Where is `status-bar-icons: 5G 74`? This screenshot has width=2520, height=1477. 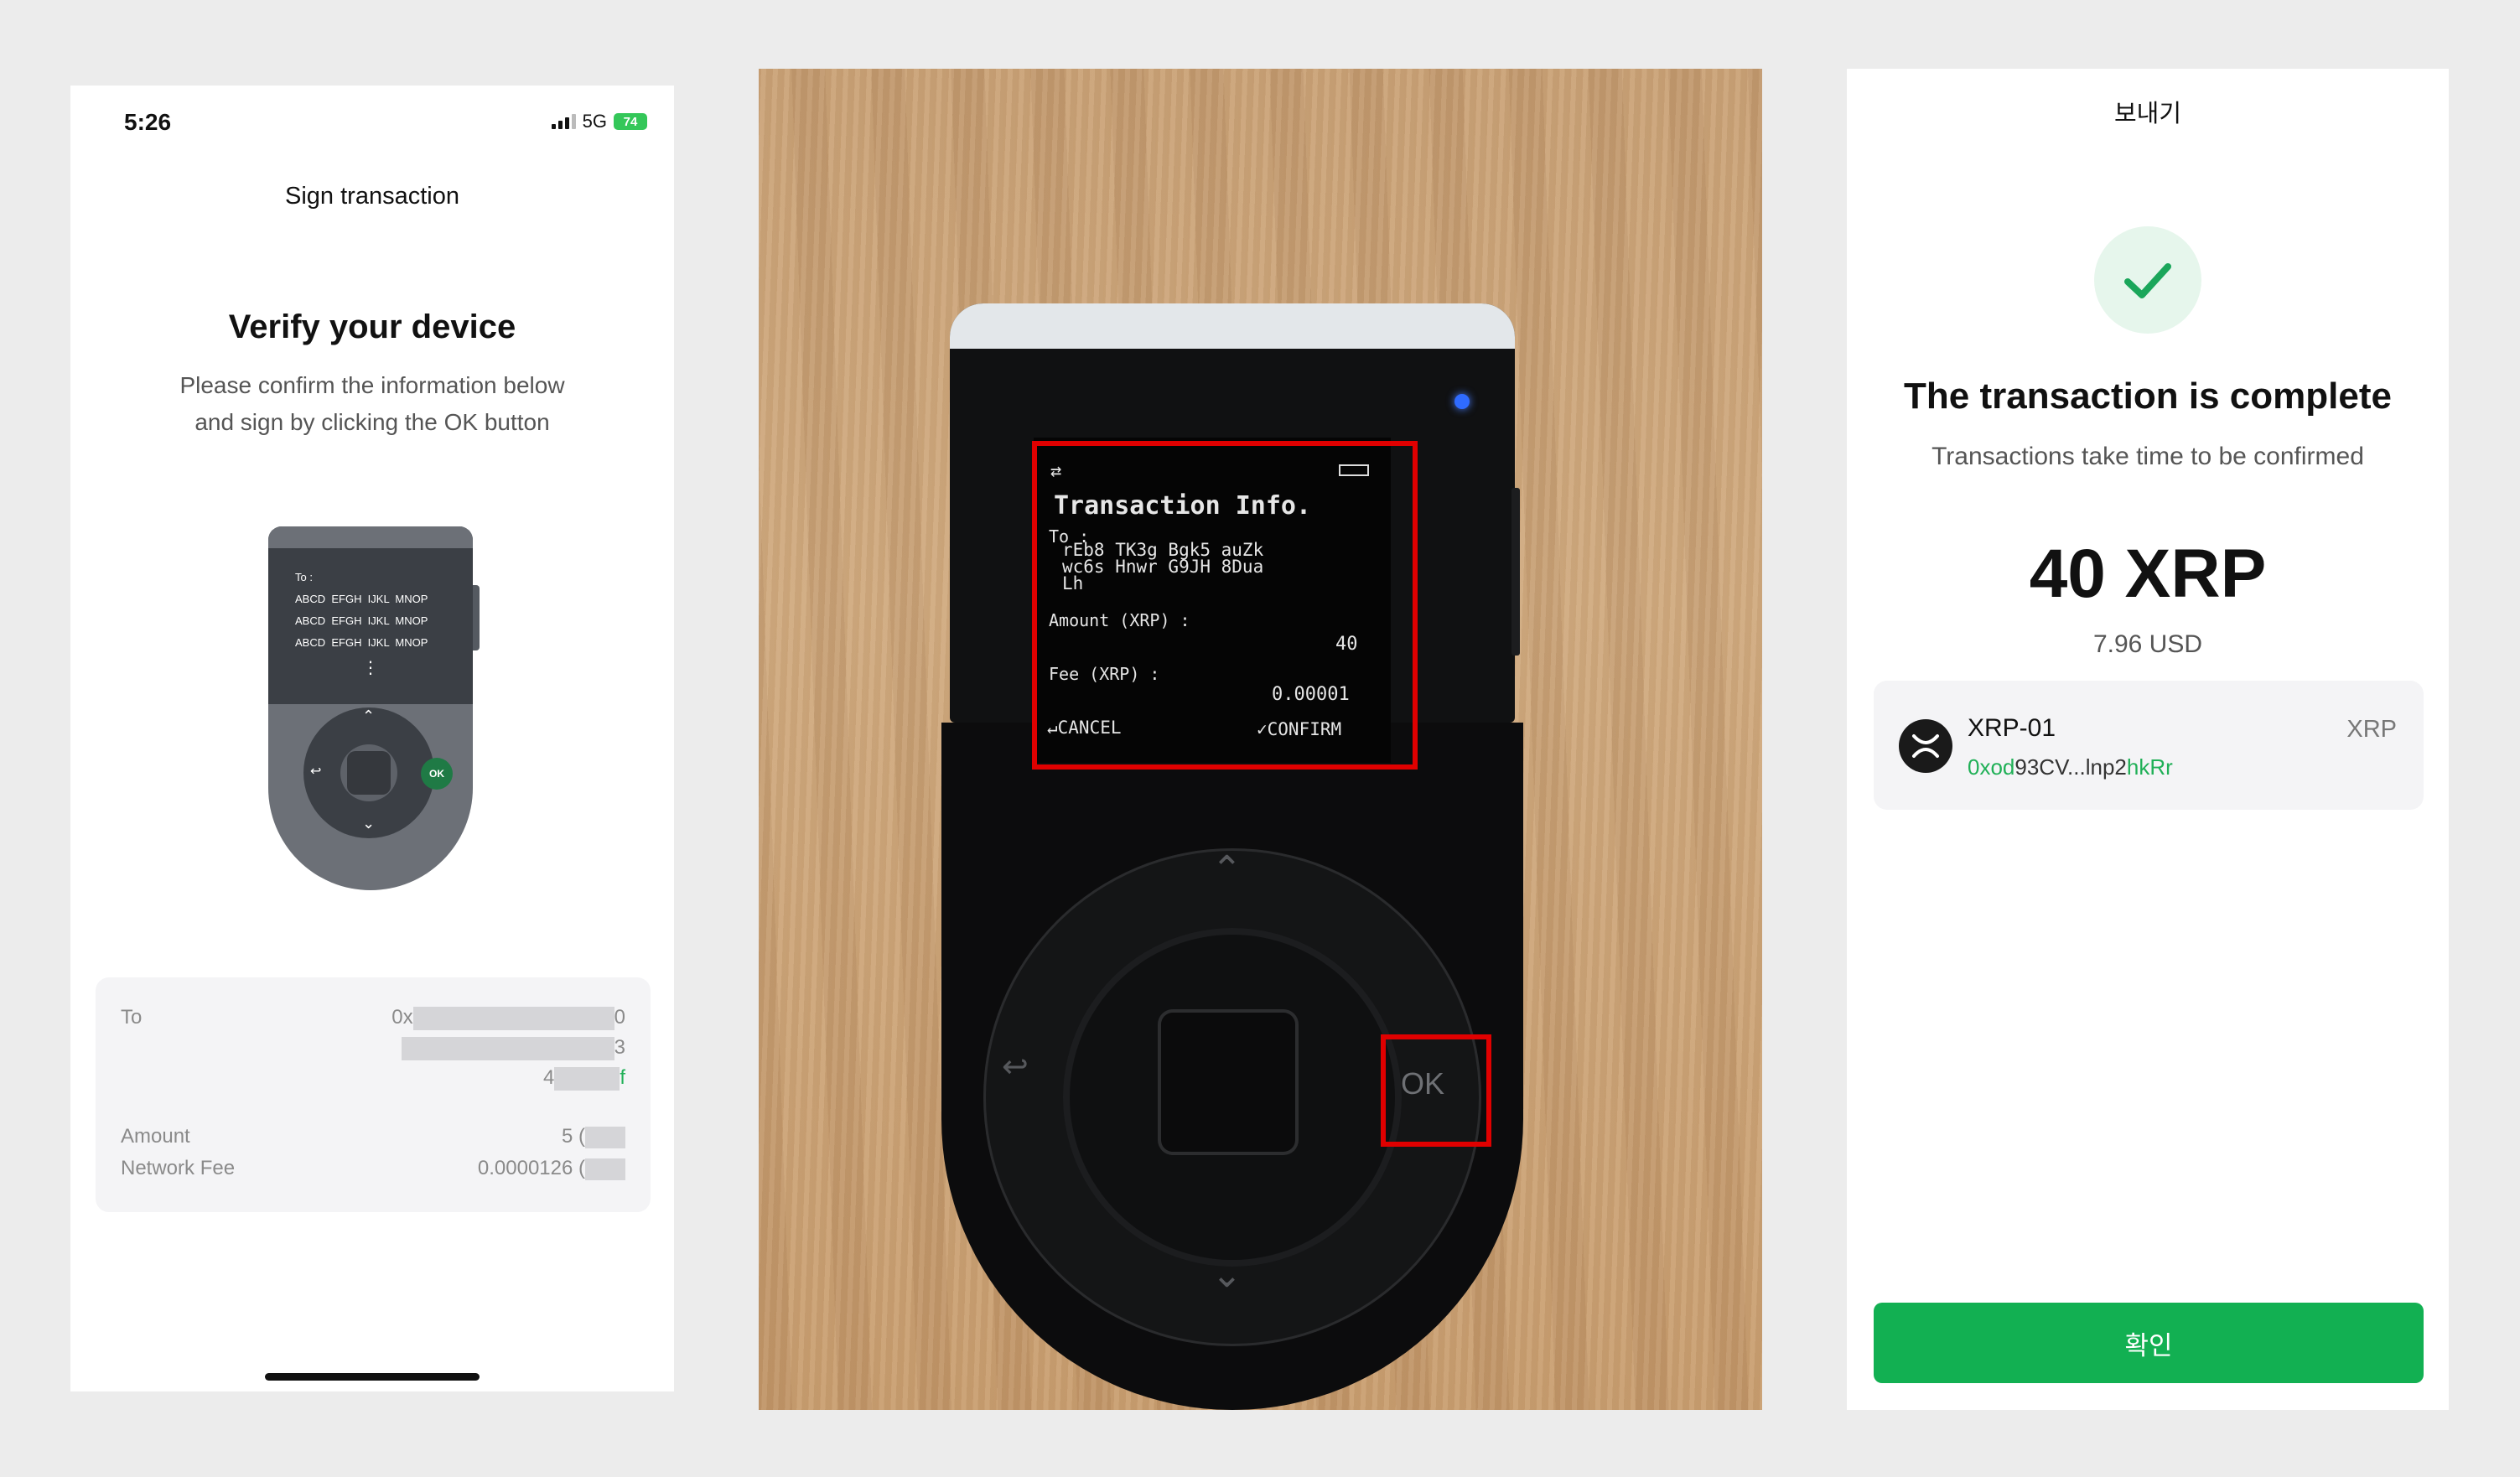 status-bar-icons: 5G 74 is located at coordinates (599, 122).